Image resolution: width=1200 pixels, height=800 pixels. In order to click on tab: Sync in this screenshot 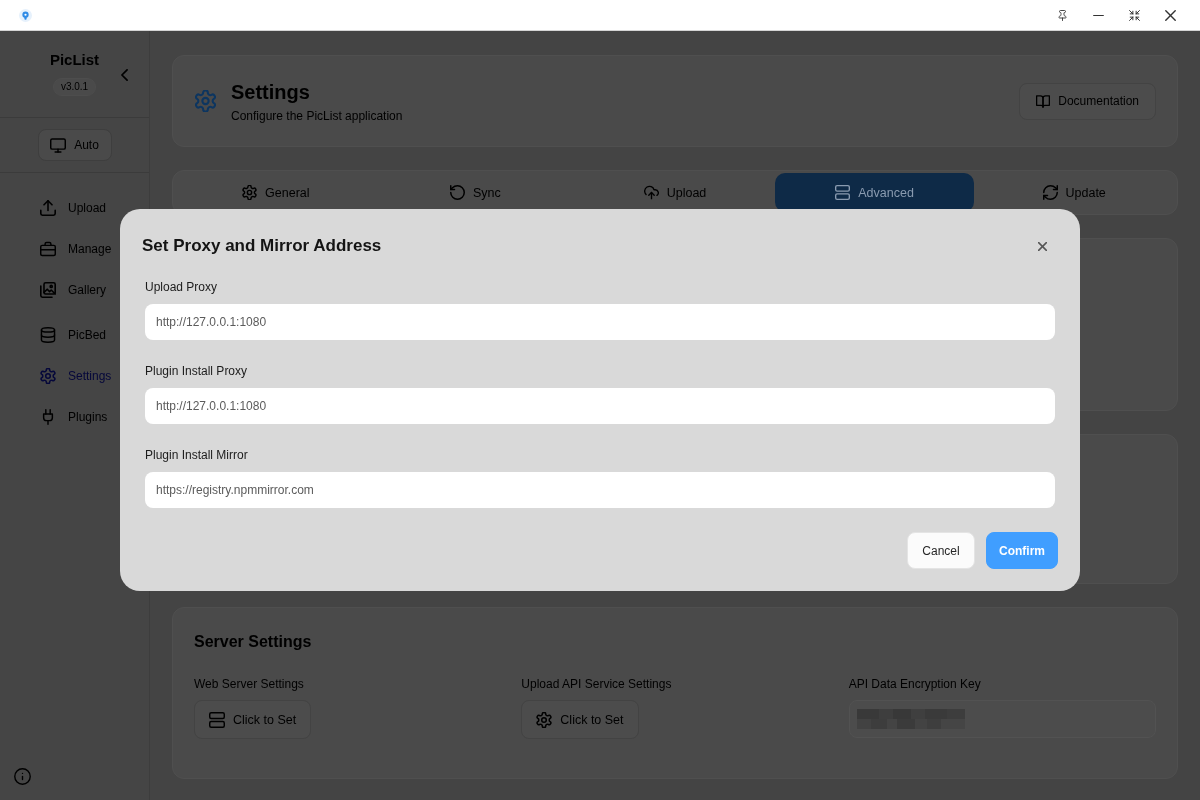, I will do `click(475, 192)`.